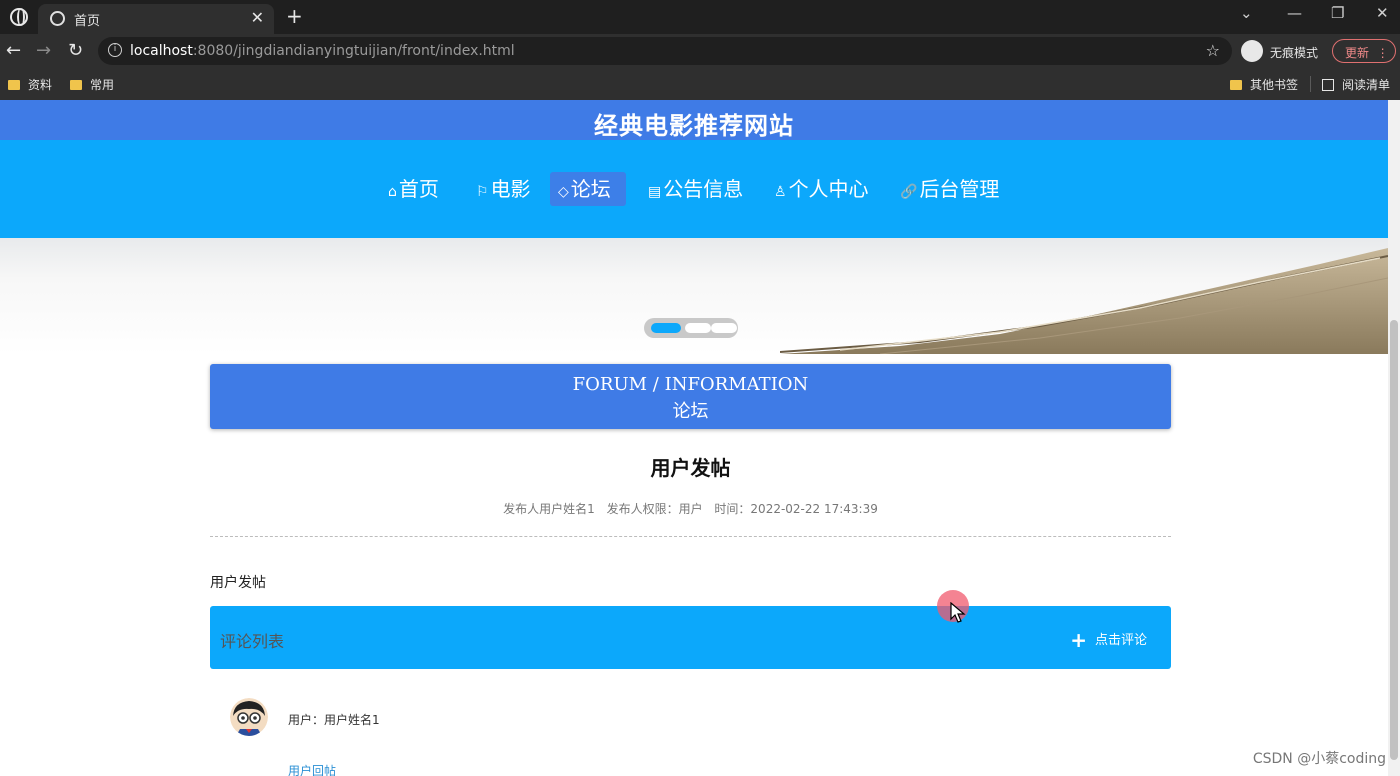 This screenshot has width=1400, height=776. What do you see at coordinates (87, 21) in the screenshot?
I see `tab-title: 首页` at bounding box center [87, 21].